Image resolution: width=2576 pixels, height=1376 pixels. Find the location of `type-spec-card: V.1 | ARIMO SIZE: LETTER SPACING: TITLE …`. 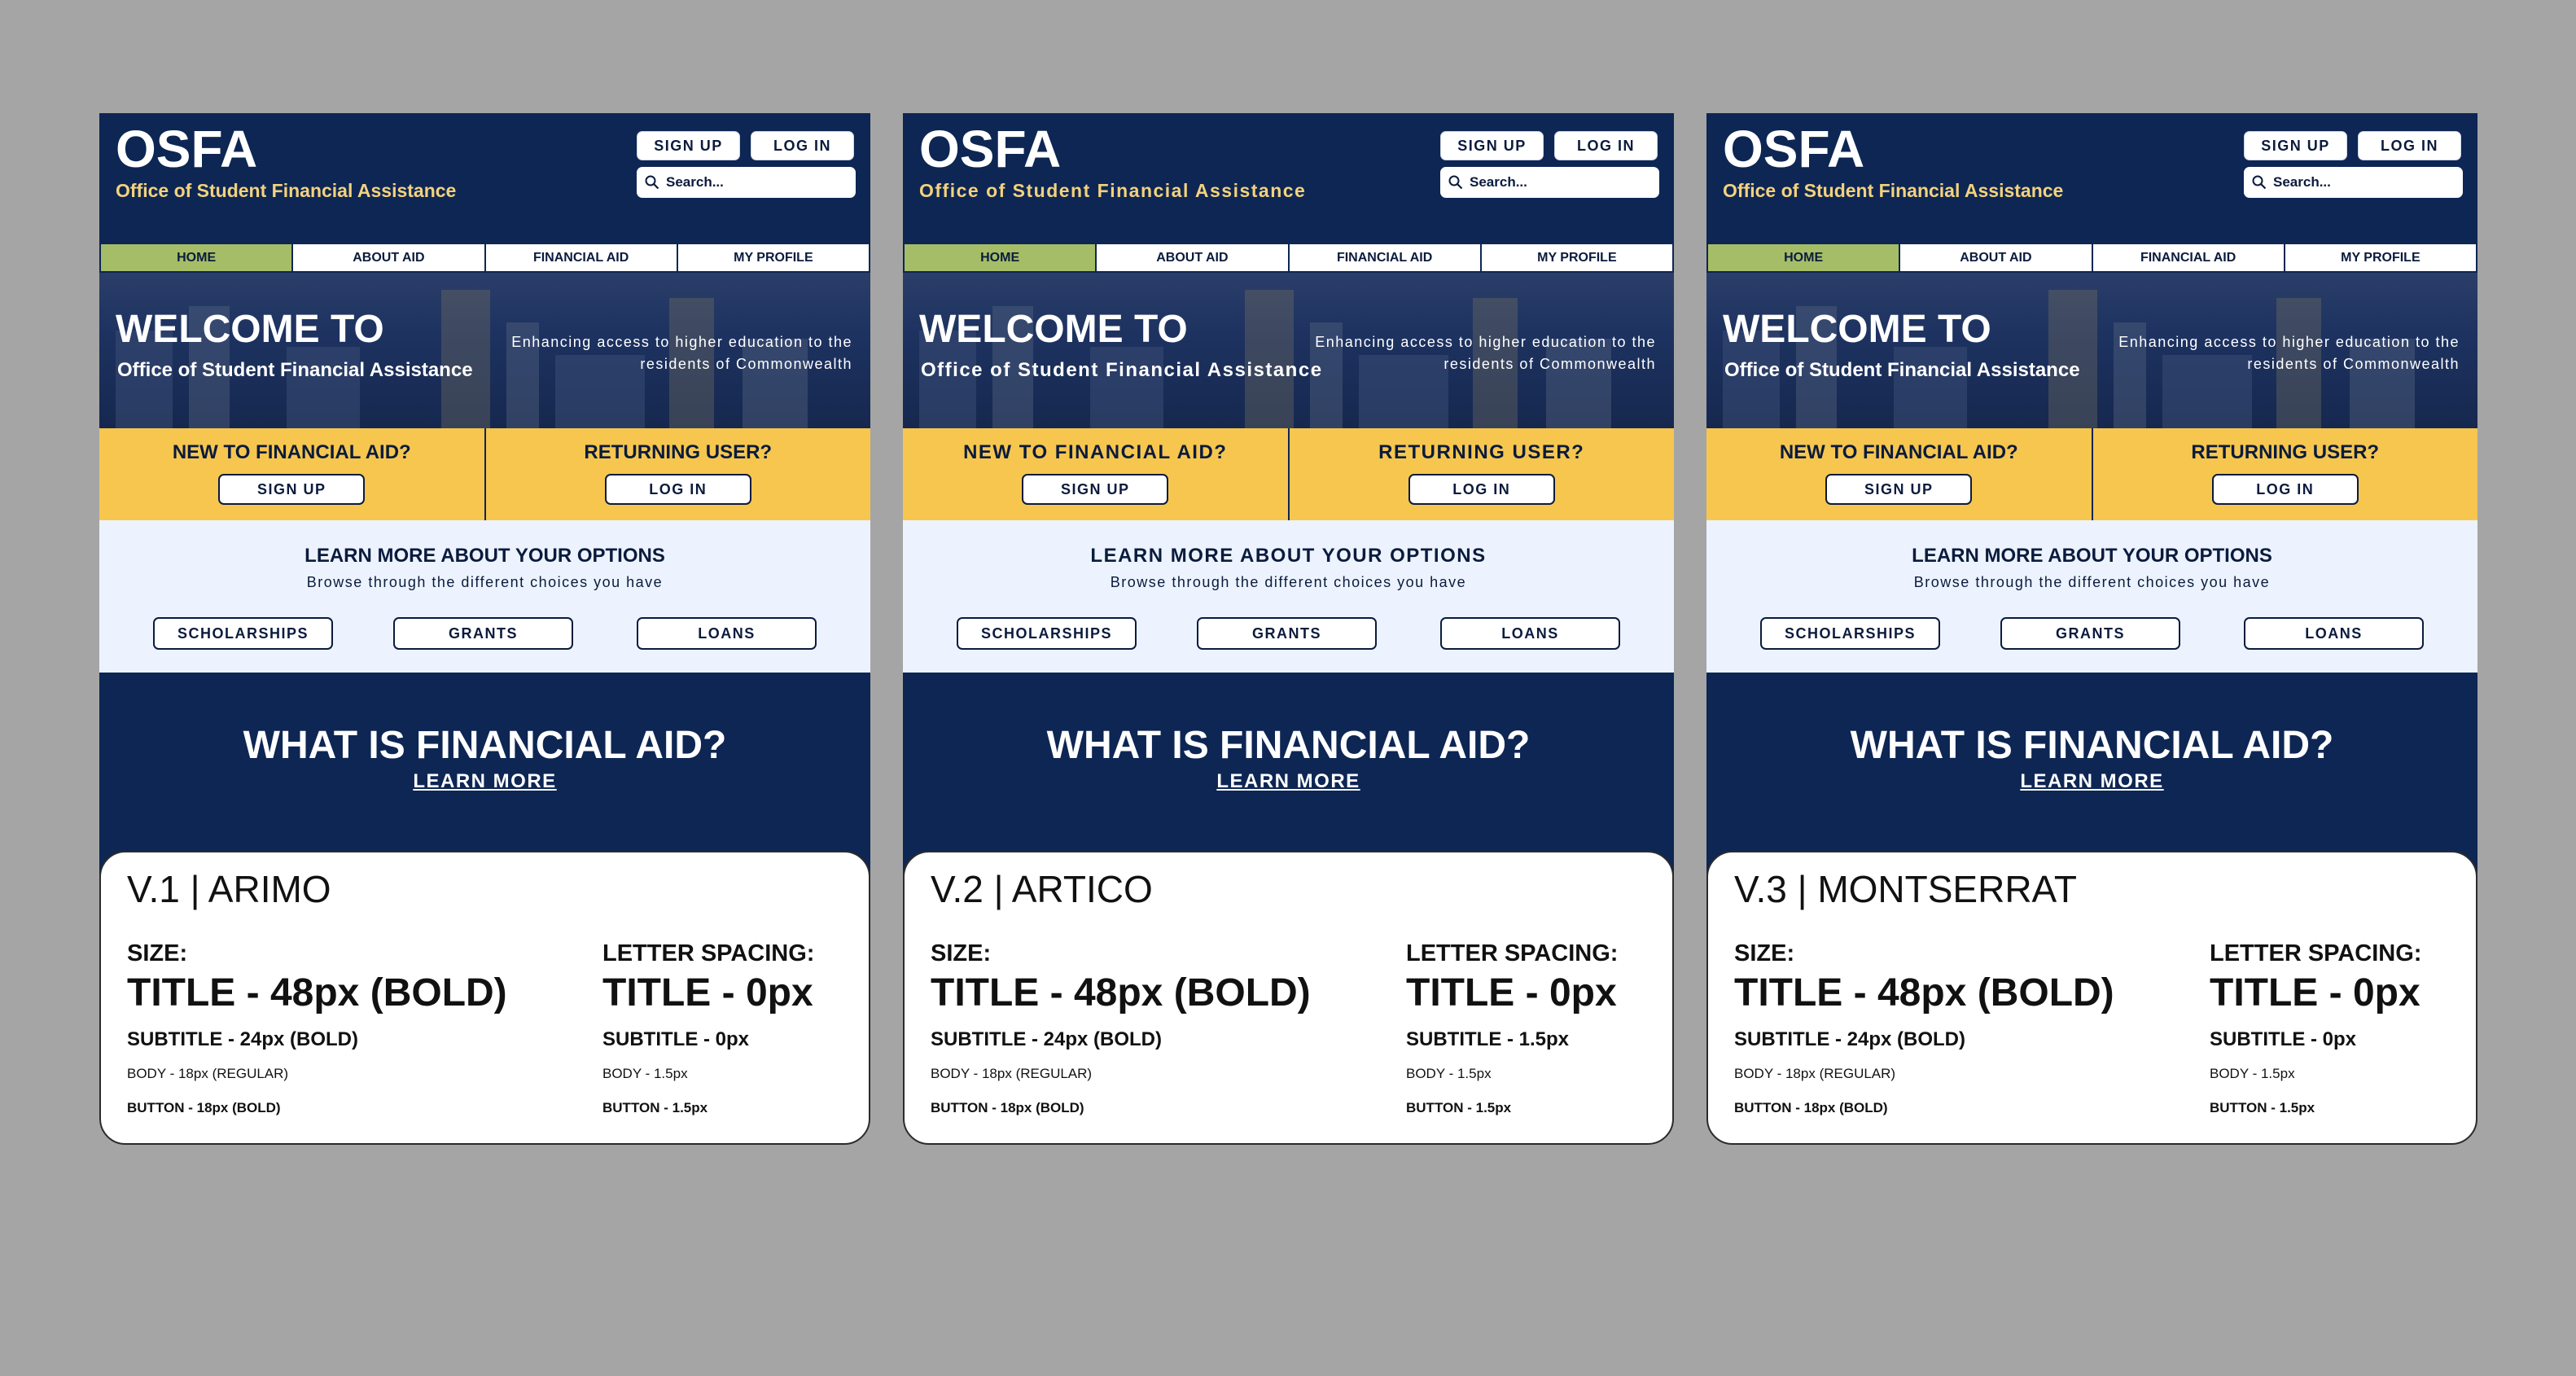

type-spec-card: V.1 | ARIMO SIZE: LETTER SPACING: TITLE … is located at coordinates (484, 998).